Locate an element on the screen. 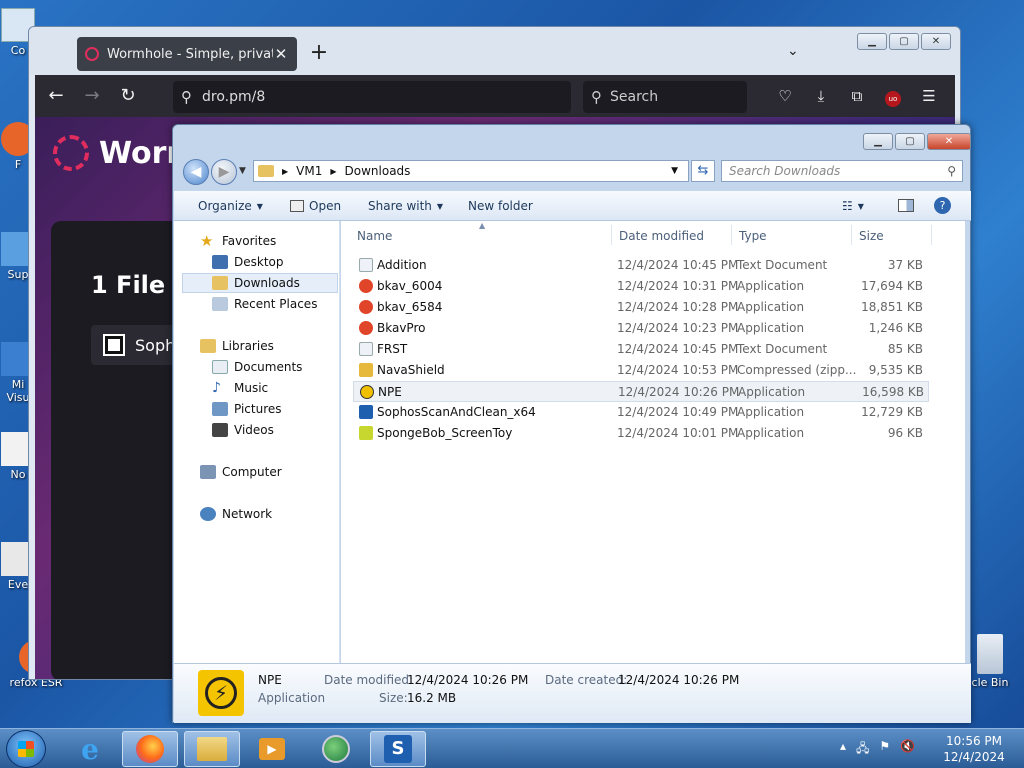 Image resolution: width=1024 pixels, height=768 pixels. npe-icon is located at coordinates (367, 392).